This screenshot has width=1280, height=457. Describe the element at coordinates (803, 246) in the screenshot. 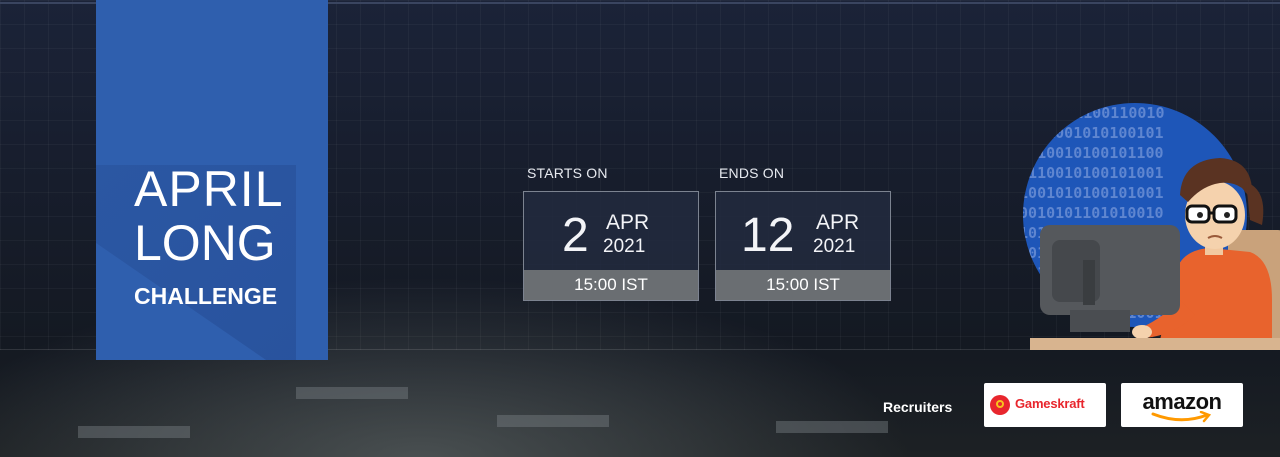

I see `end-date-card: 12 APR 2021 15:00 IST` at that location.